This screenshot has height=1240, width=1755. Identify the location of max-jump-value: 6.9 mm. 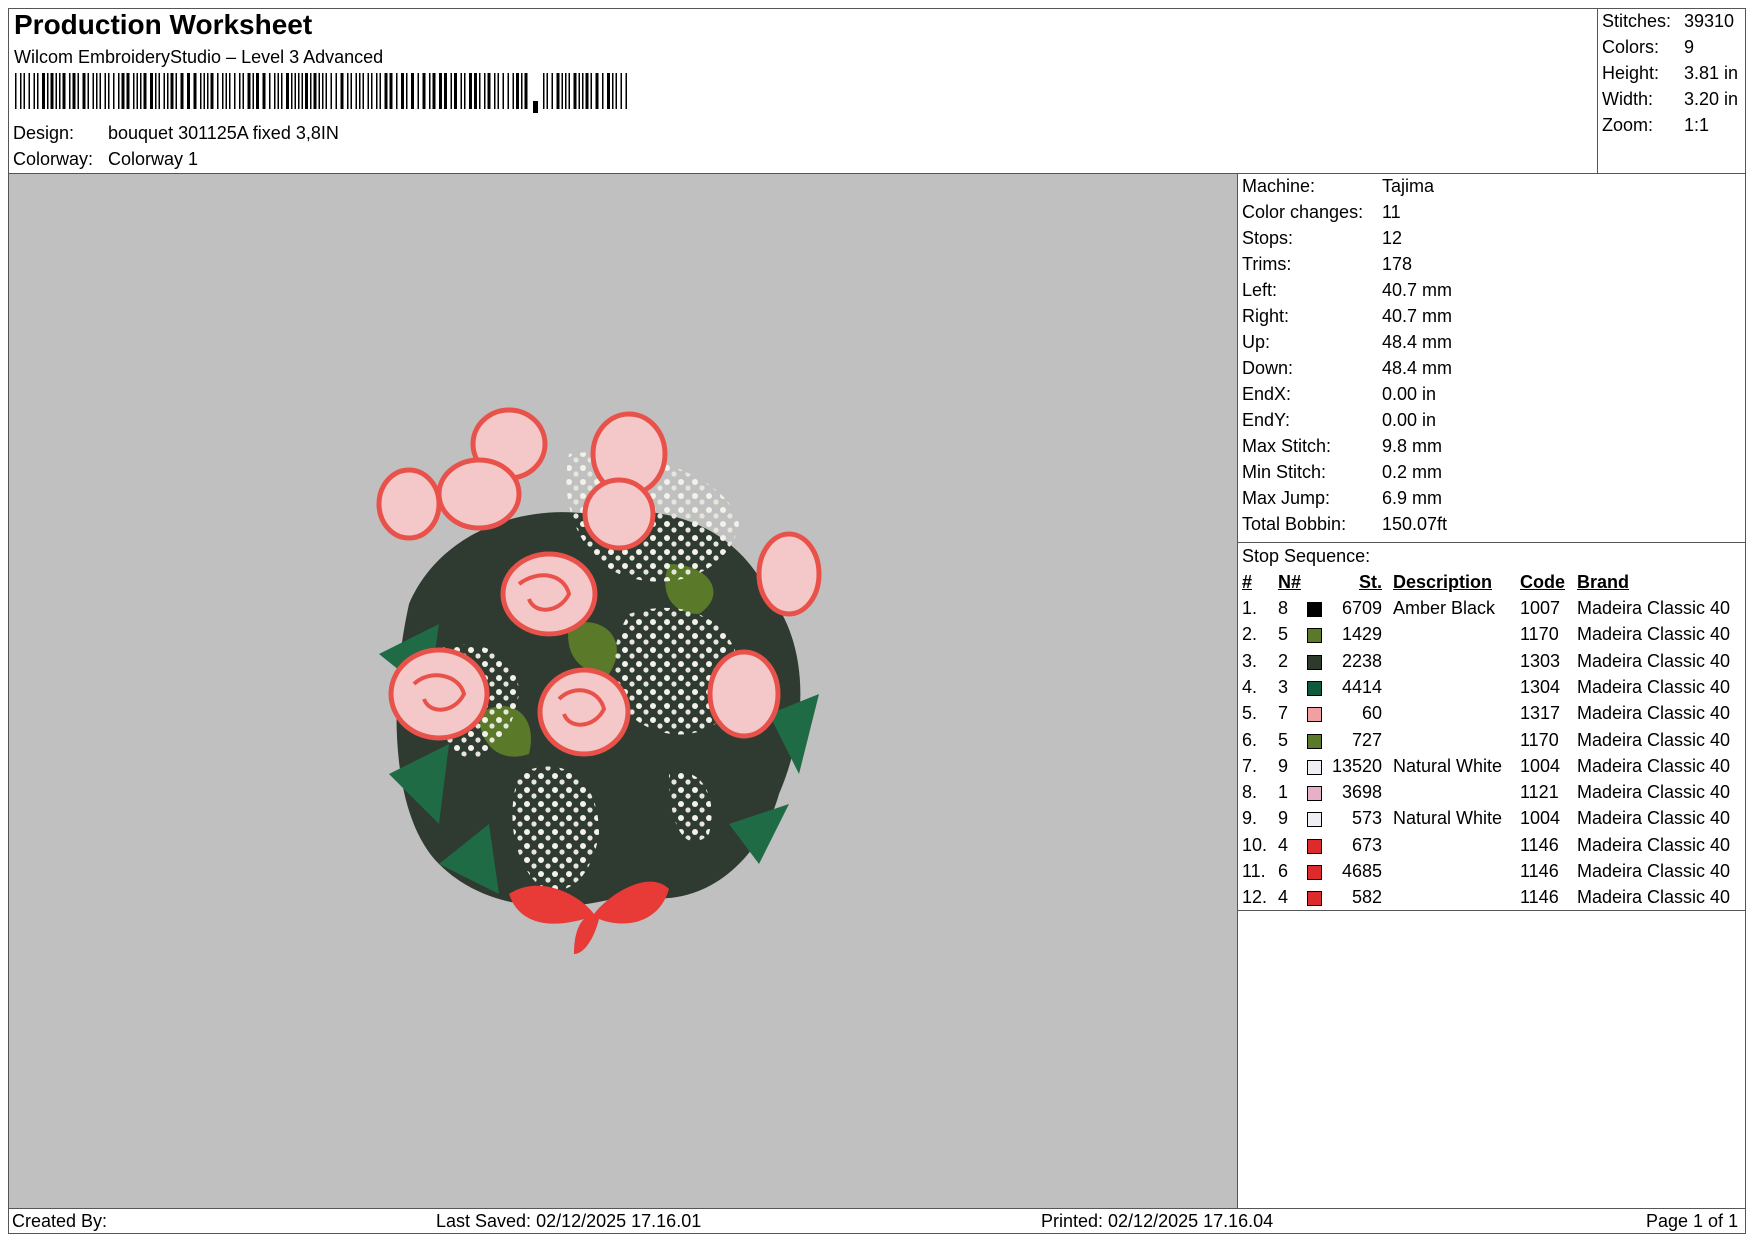
(1412, 498).